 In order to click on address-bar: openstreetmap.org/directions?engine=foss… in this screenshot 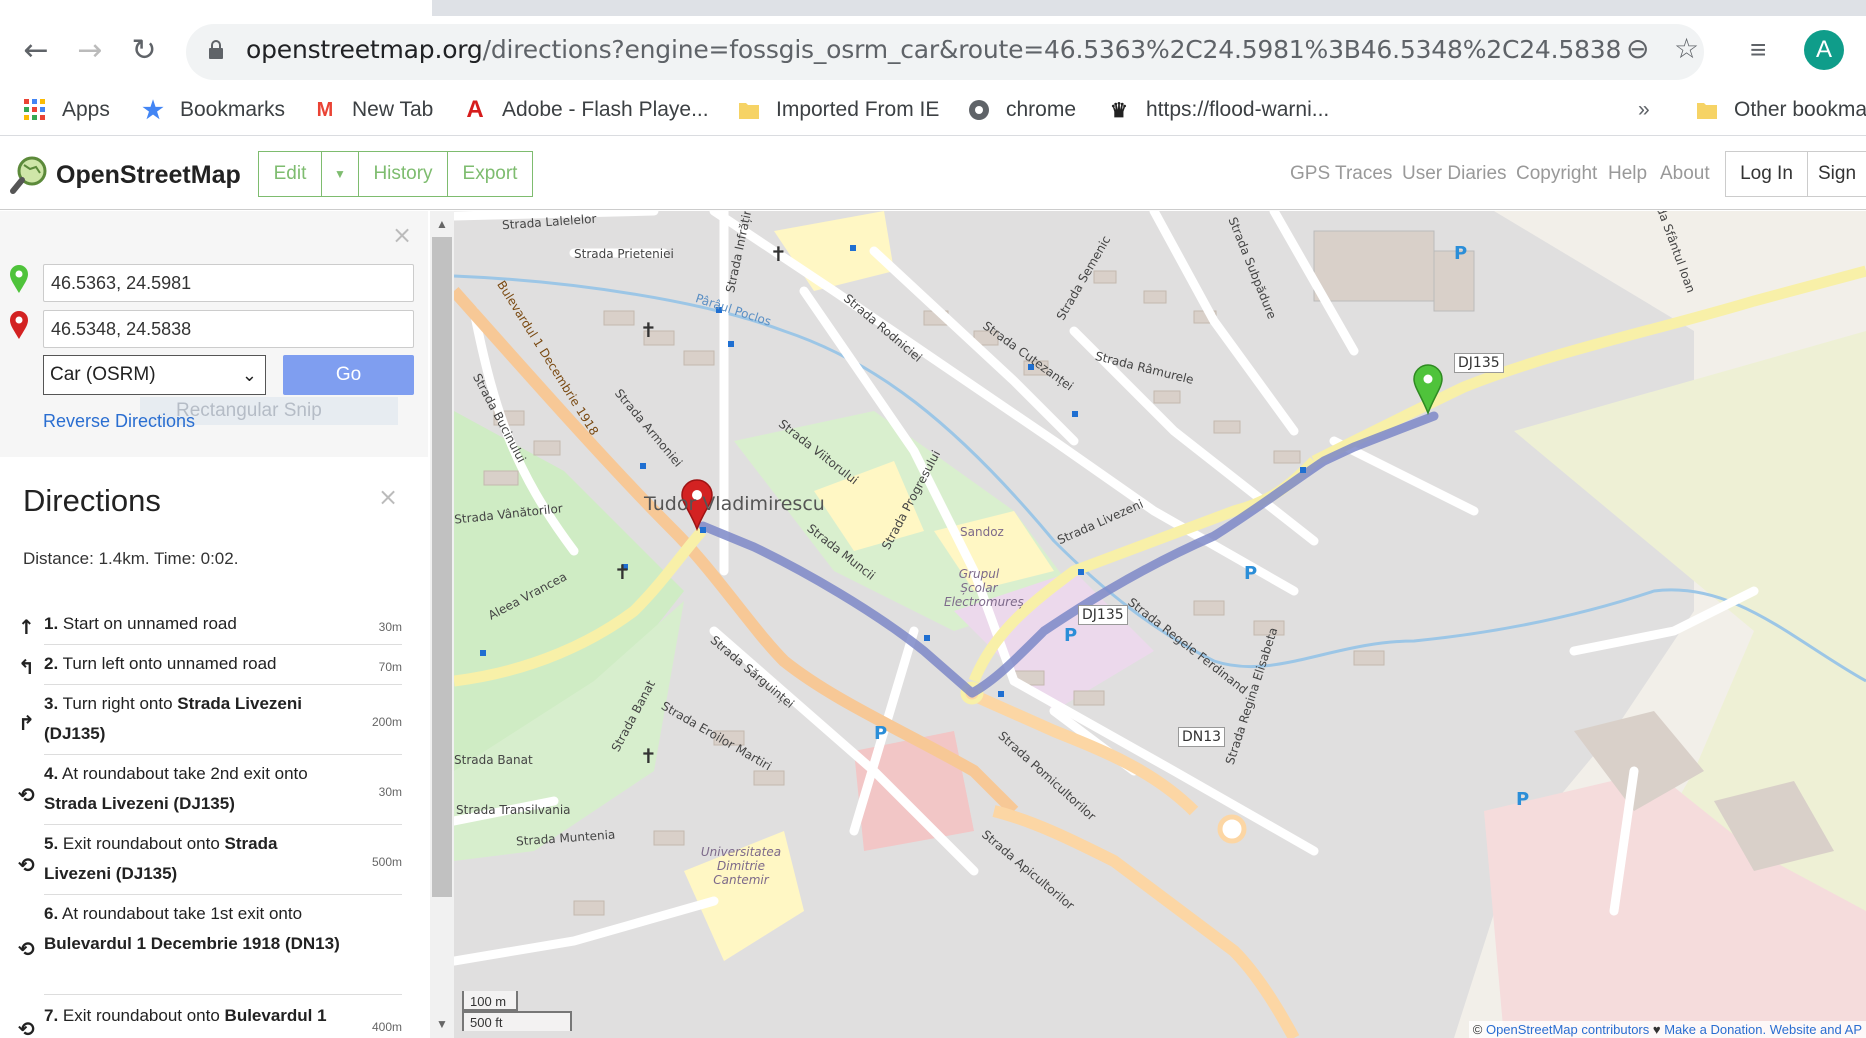, I will do `click(945, 52)`.